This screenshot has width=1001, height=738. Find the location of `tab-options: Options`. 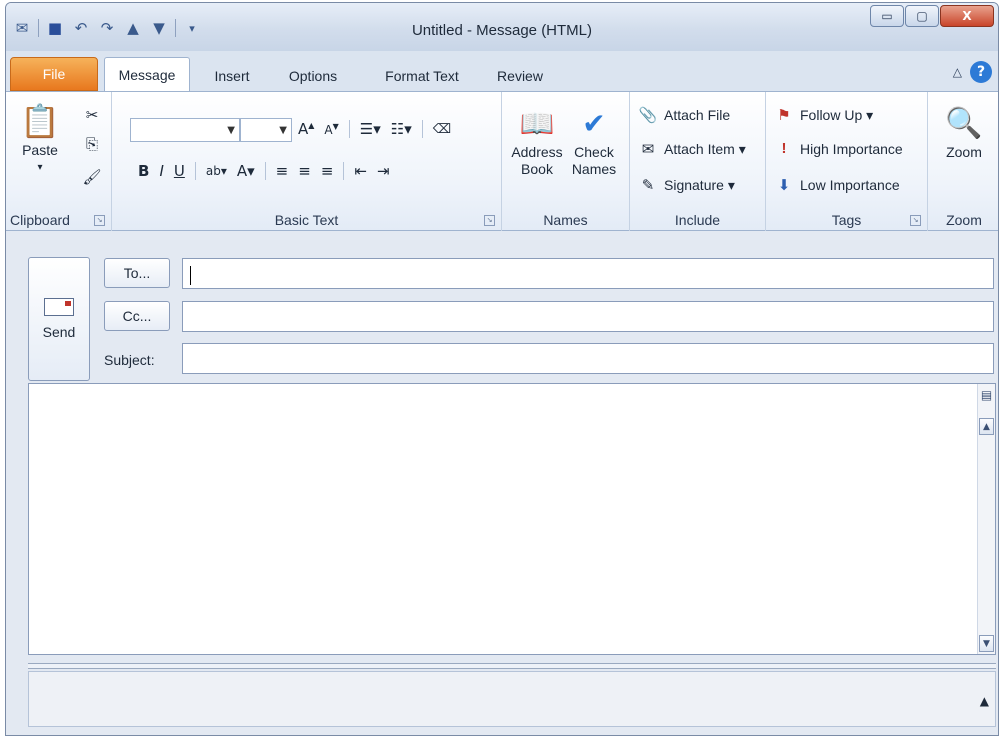

tab-options: Options is located at coordinates (313, 76).